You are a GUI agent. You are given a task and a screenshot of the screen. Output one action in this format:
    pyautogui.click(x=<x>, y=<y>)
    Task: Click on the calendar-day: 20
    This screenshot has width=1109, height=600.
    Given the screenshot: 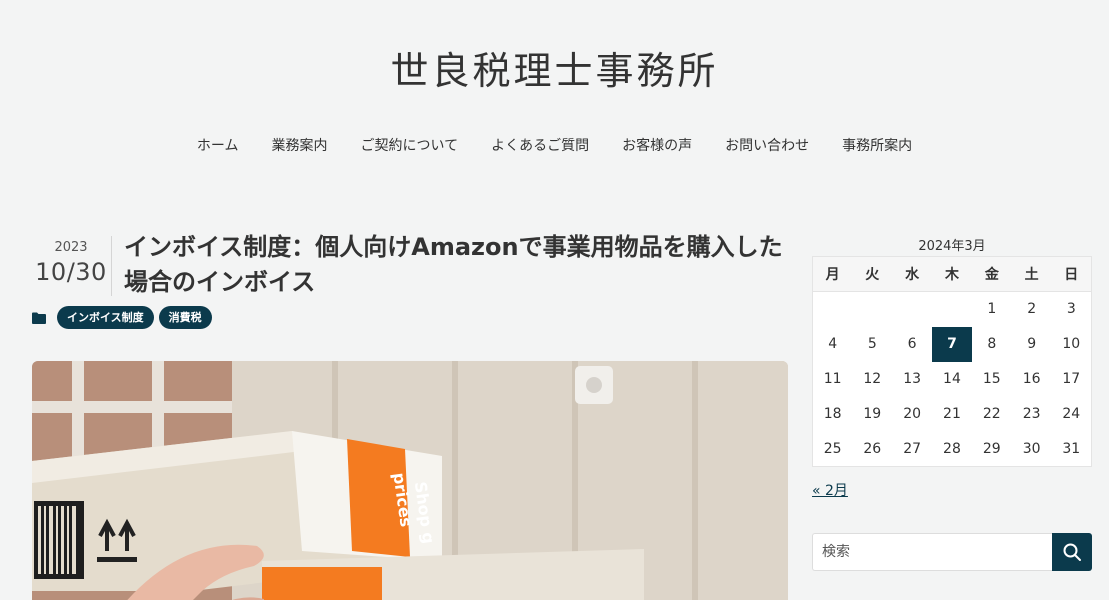 What is the action you would take?
    pyautogui.click(x=912, y=414)
    